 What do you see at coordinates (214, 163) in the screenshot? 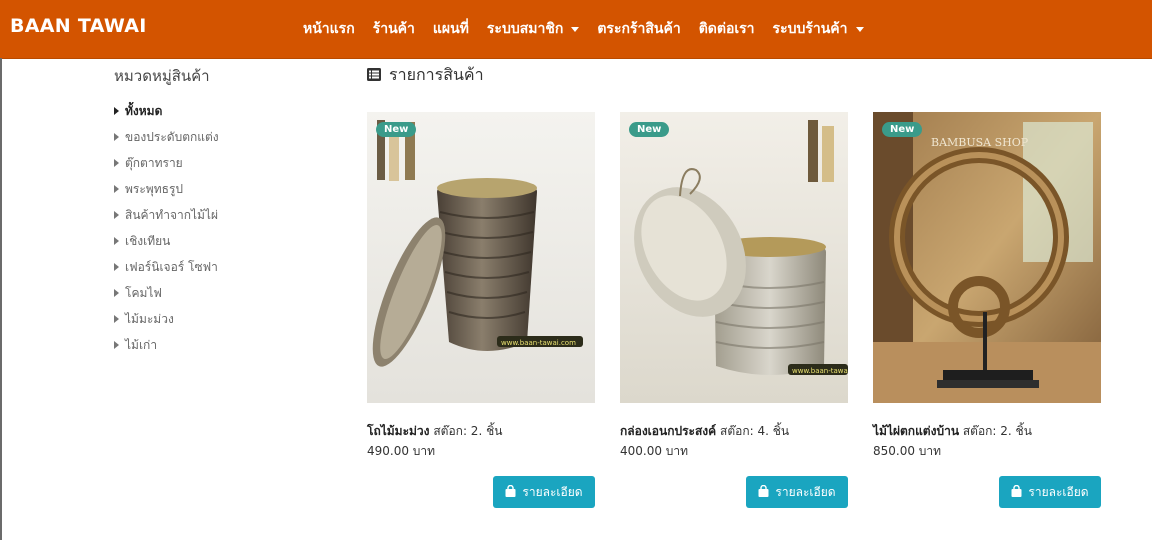
I see `category-item-sand-dolls: ตุ๊กตาทราย` at bounding box center [214, 163].